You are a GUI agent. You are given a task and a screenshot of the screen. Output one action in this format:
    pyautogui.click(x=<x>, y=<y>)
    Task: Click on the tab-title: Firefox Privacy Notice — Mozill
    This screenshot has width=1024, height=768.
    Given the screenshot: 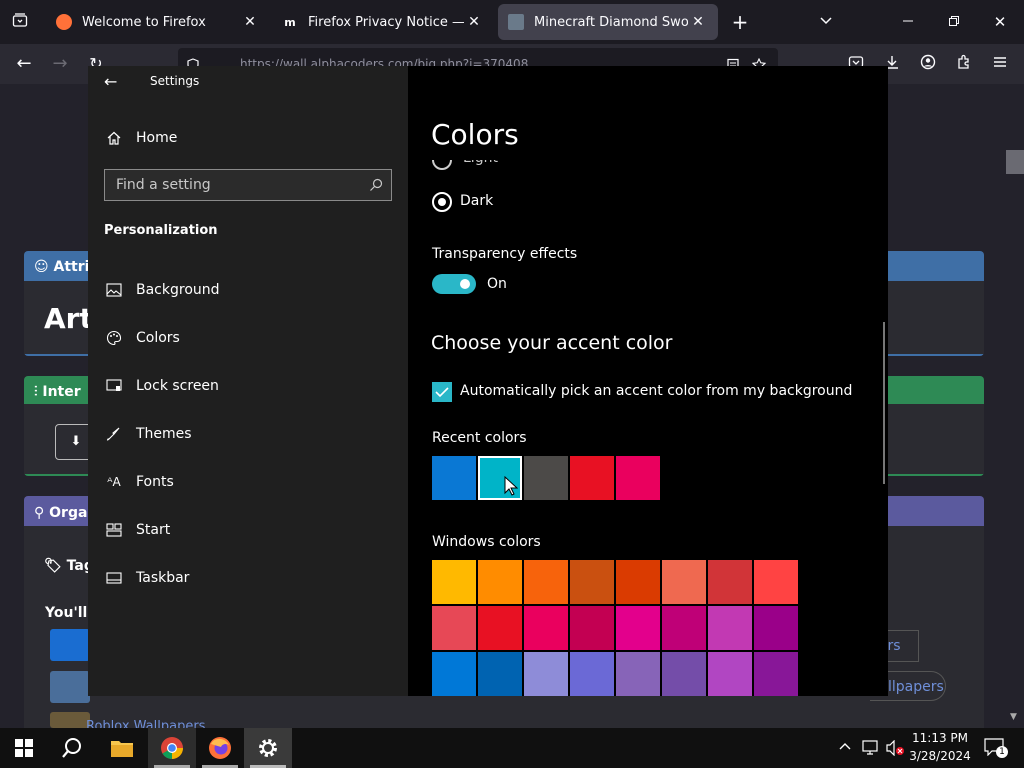 What is the action you would take?
    pyautogui.click(x=386, y=22)
    